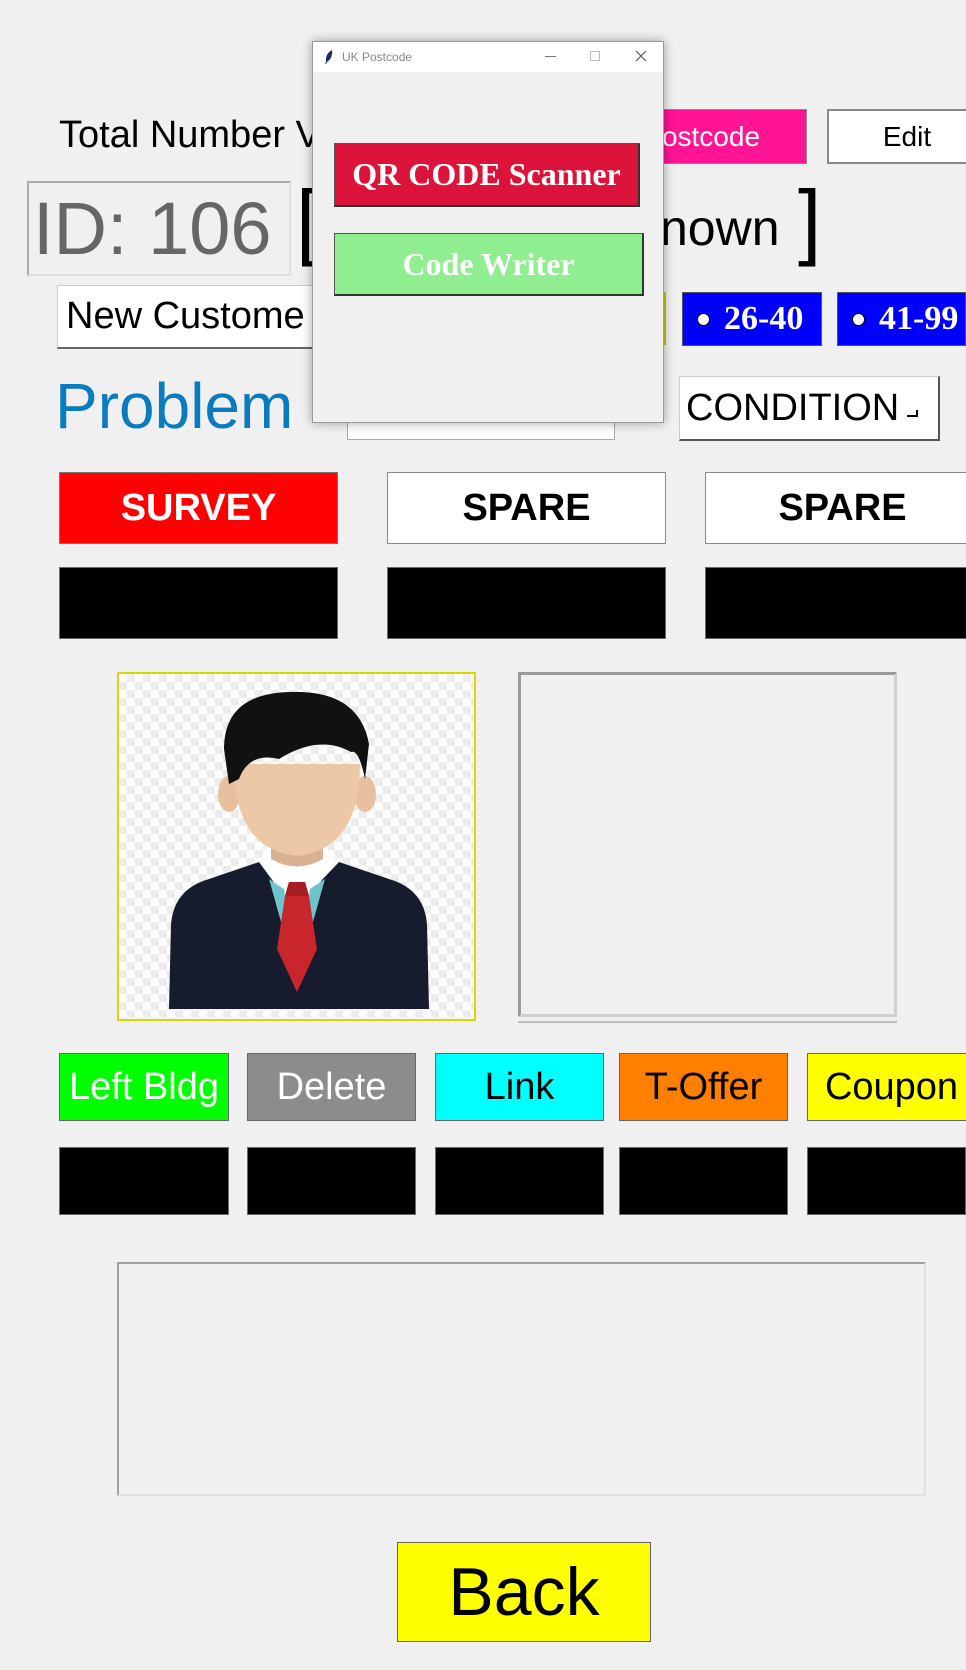 The height and width of the screenshot is (1670, 966). Describe the element at coordinates (299, 850) in the screenshot. I see `person-avatar-icon` at that location.